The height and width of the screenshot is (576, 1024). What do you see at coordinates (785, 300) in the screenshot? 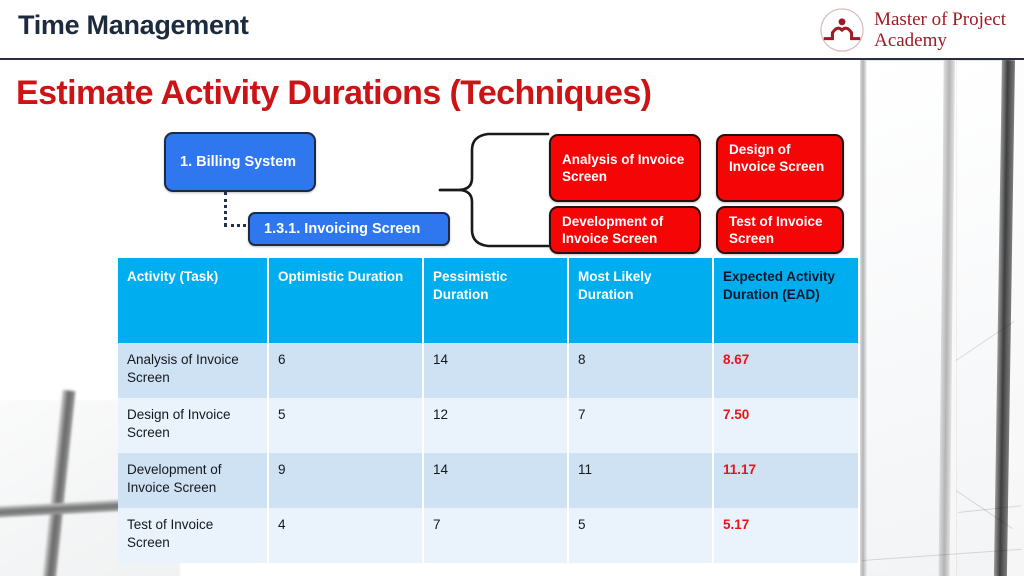
I see `column-header-expected-activity-duration: Expected Activity Duration (EAD)` at bounding box center [785, 300].